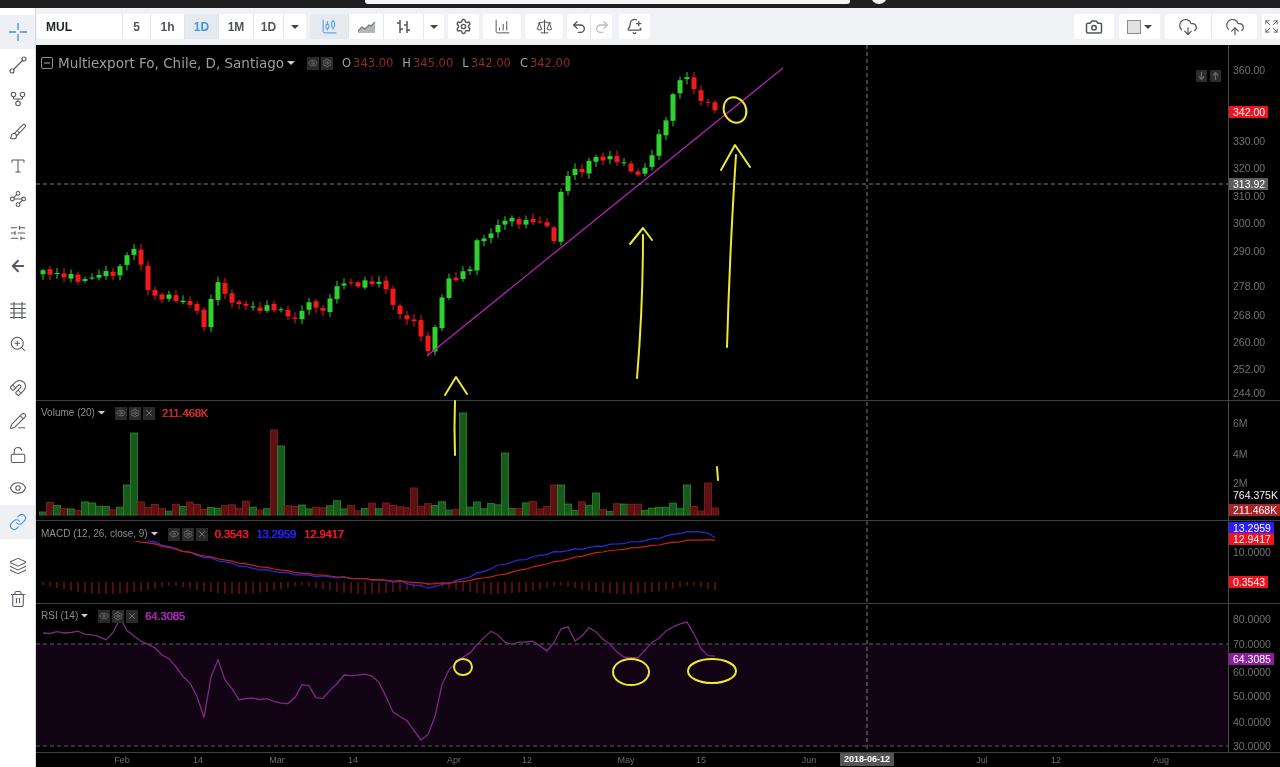 This screenshot has width=1280, height=767. What do you see at coordinates (550, 63) in the screenshot?
I see `ohlc-value: 342.00` at bounding box center [550, 63].